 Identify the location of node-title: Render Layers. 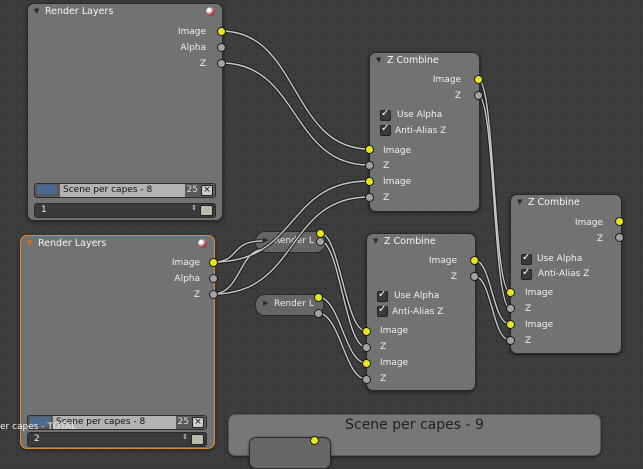
(72, 243).